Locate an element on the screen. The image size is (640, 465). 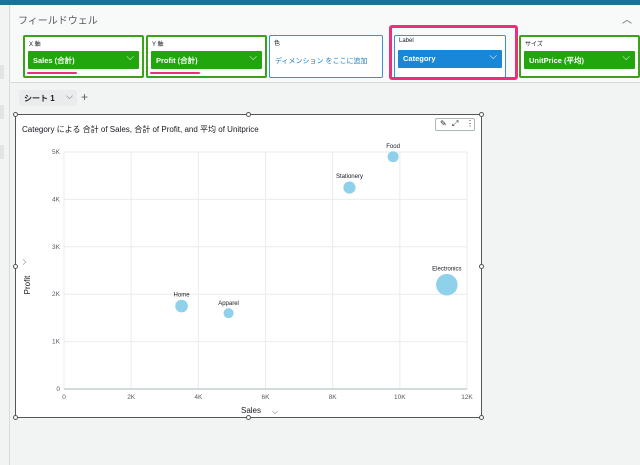
size-well-label: サイズ is located at coordinates (534, 45).